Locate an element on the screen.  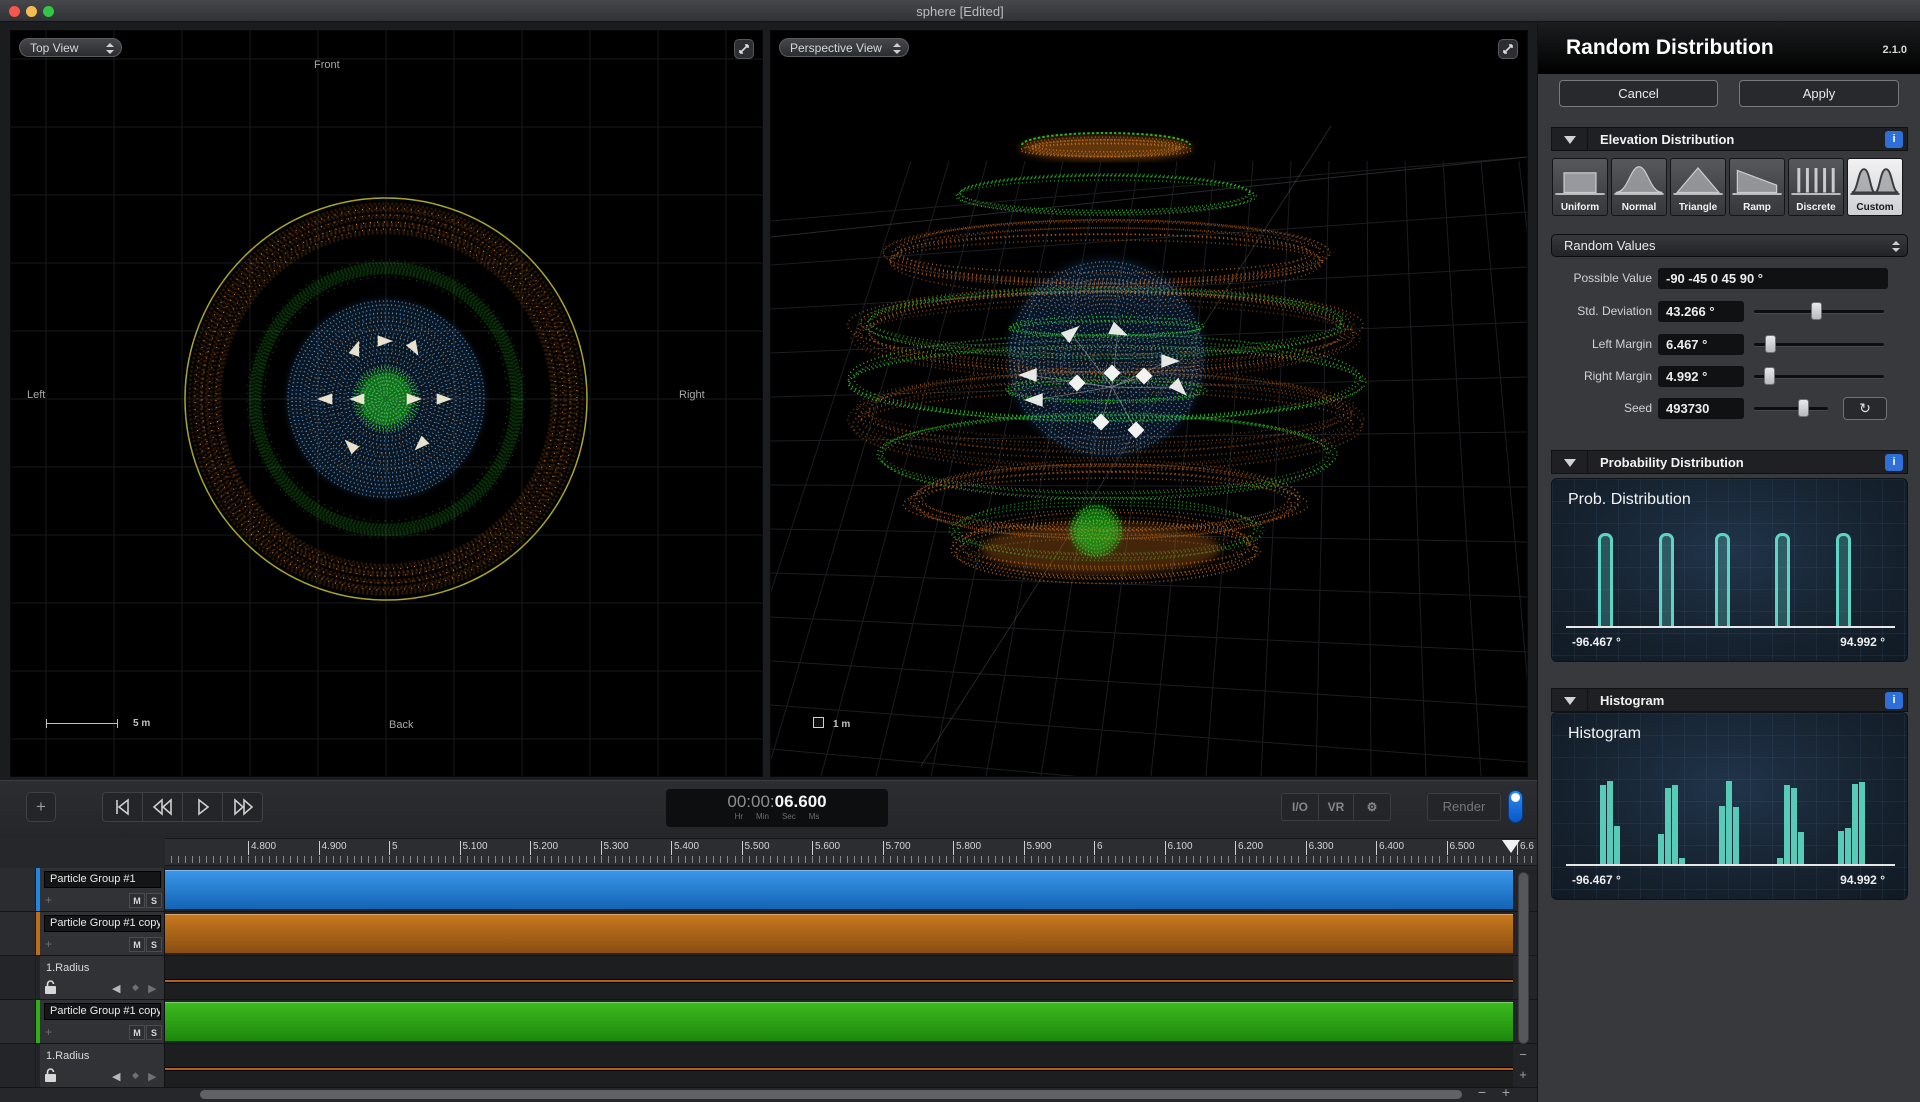
custom-dist-icon is located at coordinates (1875, 181).